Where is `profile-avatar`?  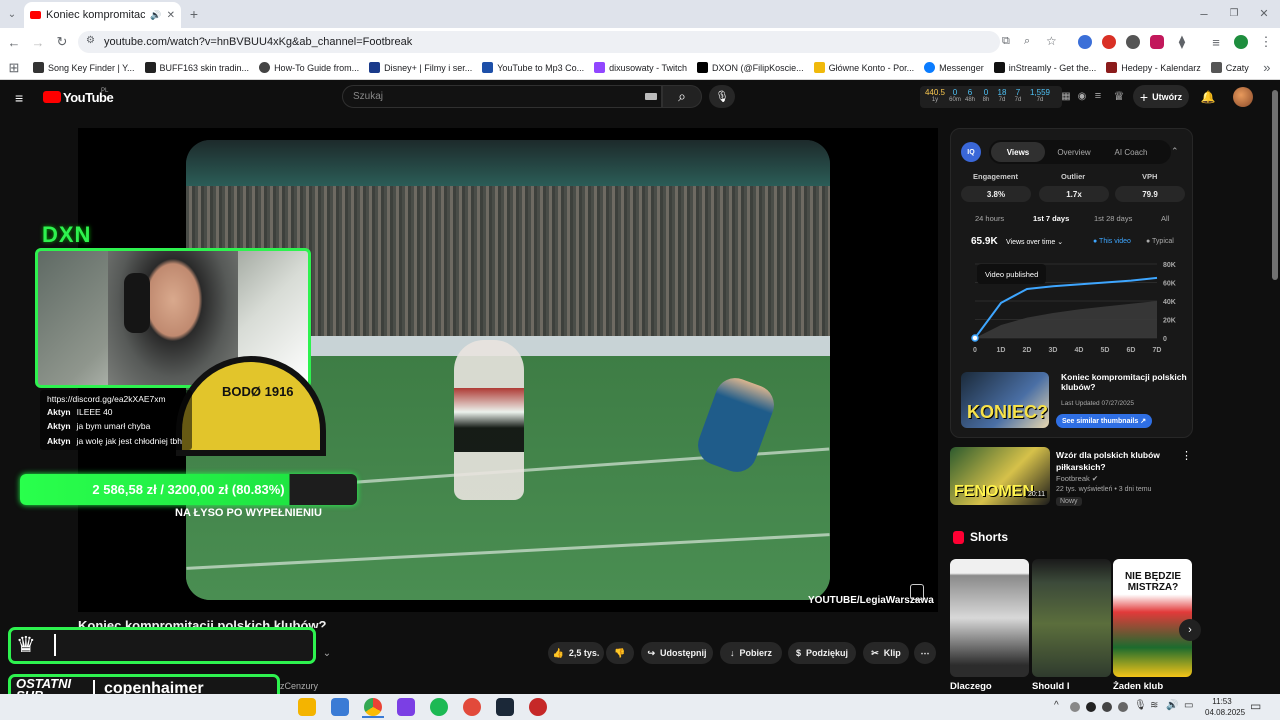
profile-avatar is located at coordinates (1241, 42).